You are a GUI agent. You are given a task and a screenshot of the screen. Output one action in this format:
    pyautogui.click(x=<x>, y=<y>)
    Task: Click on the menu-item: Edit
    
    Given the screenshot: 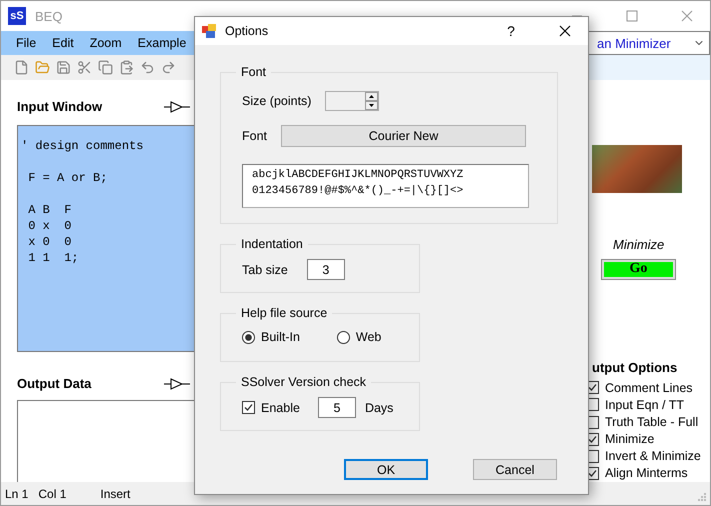 What is the action you would take?
    pyautogui.click(x=63, y=43)
    